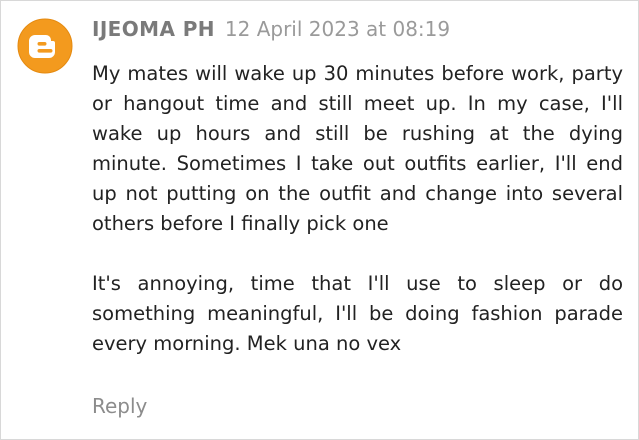  Describe the element at coordinates (45, 46) in the screenshot. I see `blogger-logo-icon` at that location.